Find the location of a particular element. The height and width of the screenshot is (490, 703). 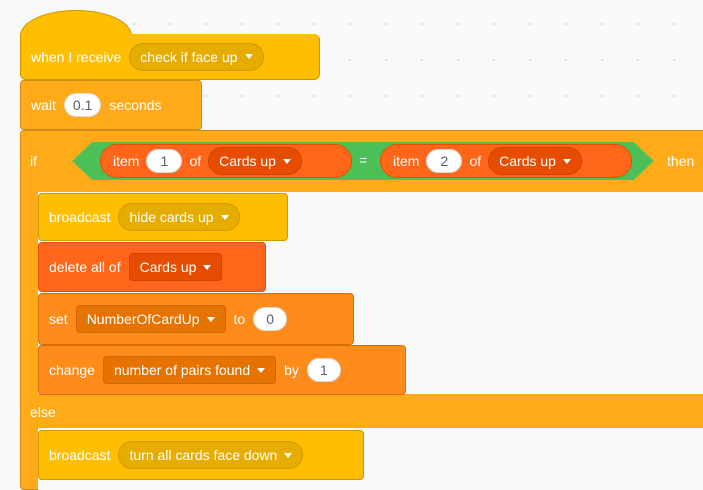

variable-dropdown: number of pairs found is located at coordinates (189, 370).